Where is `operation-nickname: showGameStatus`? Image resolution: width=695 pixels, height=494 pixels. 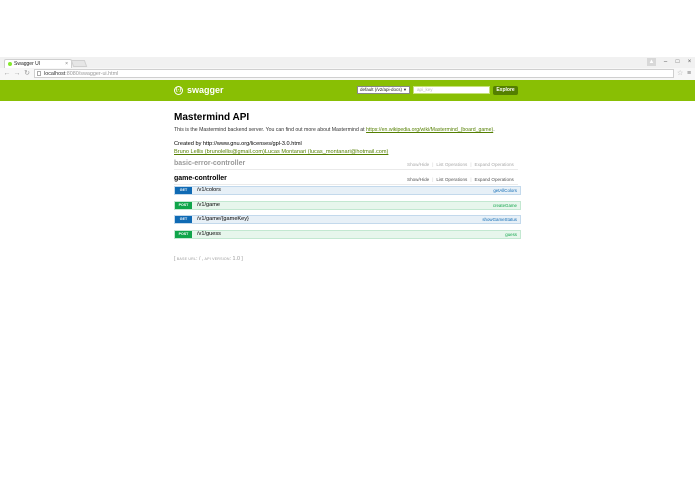 operation-nickname: showGameStatus is located at coordinates (499, 219).